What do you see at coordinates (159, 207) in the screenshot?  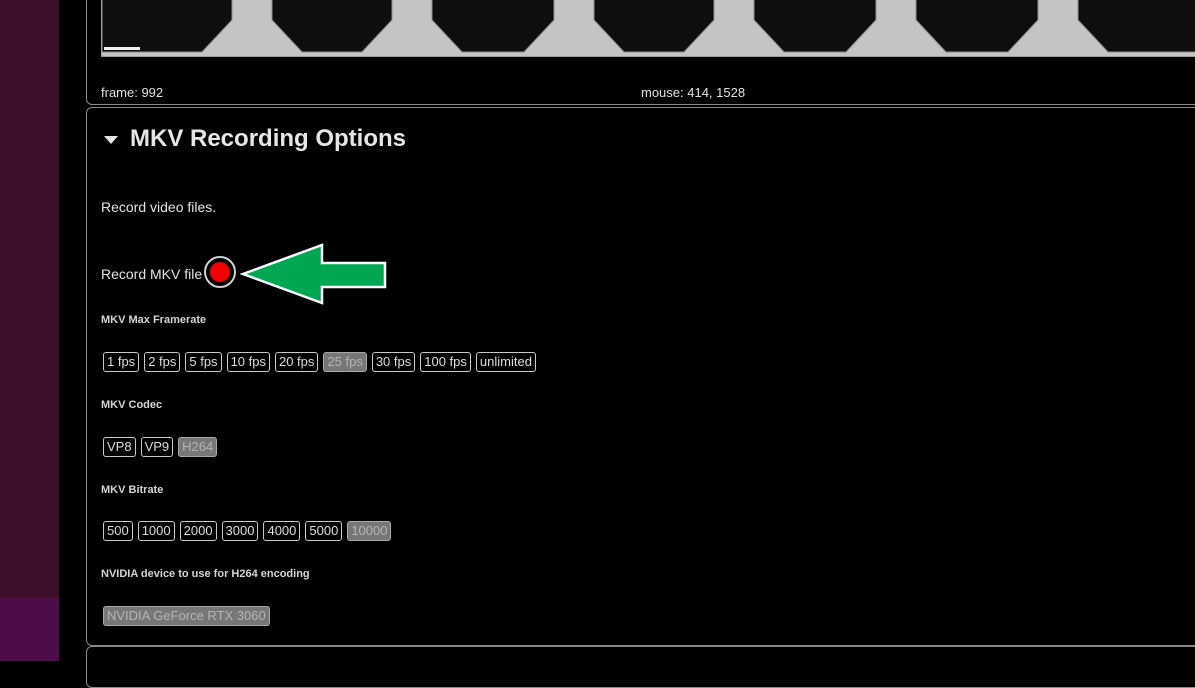 I see `section-description: Record video files.` at bounding box center [159, 207].